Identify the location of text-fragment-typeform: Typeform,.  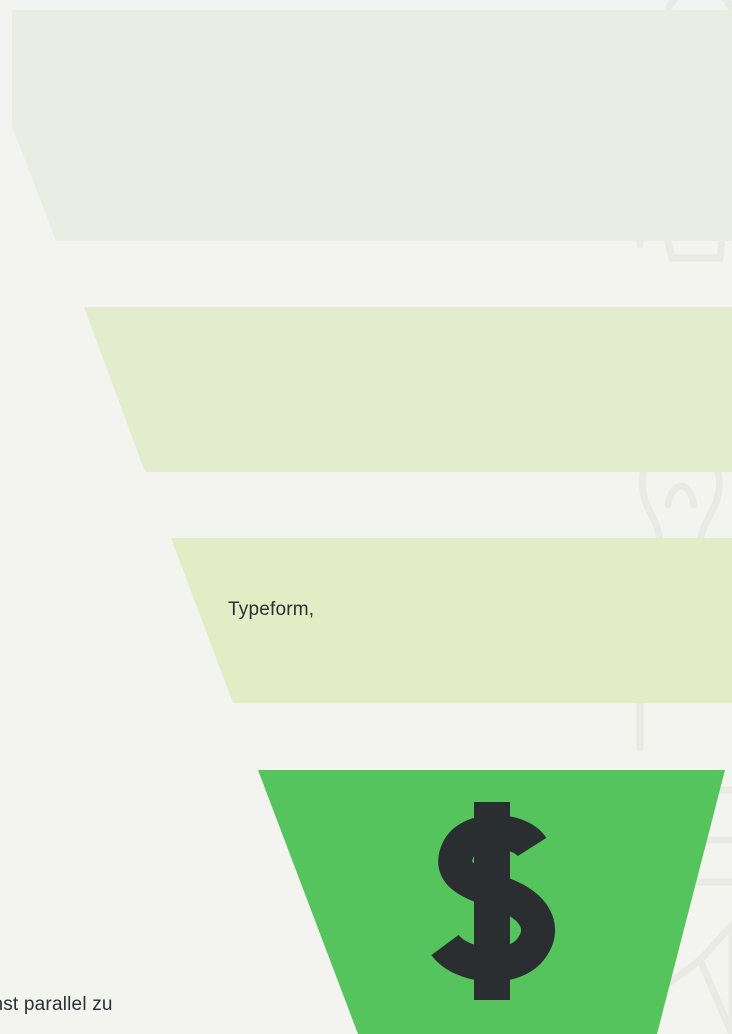
(271, 609).